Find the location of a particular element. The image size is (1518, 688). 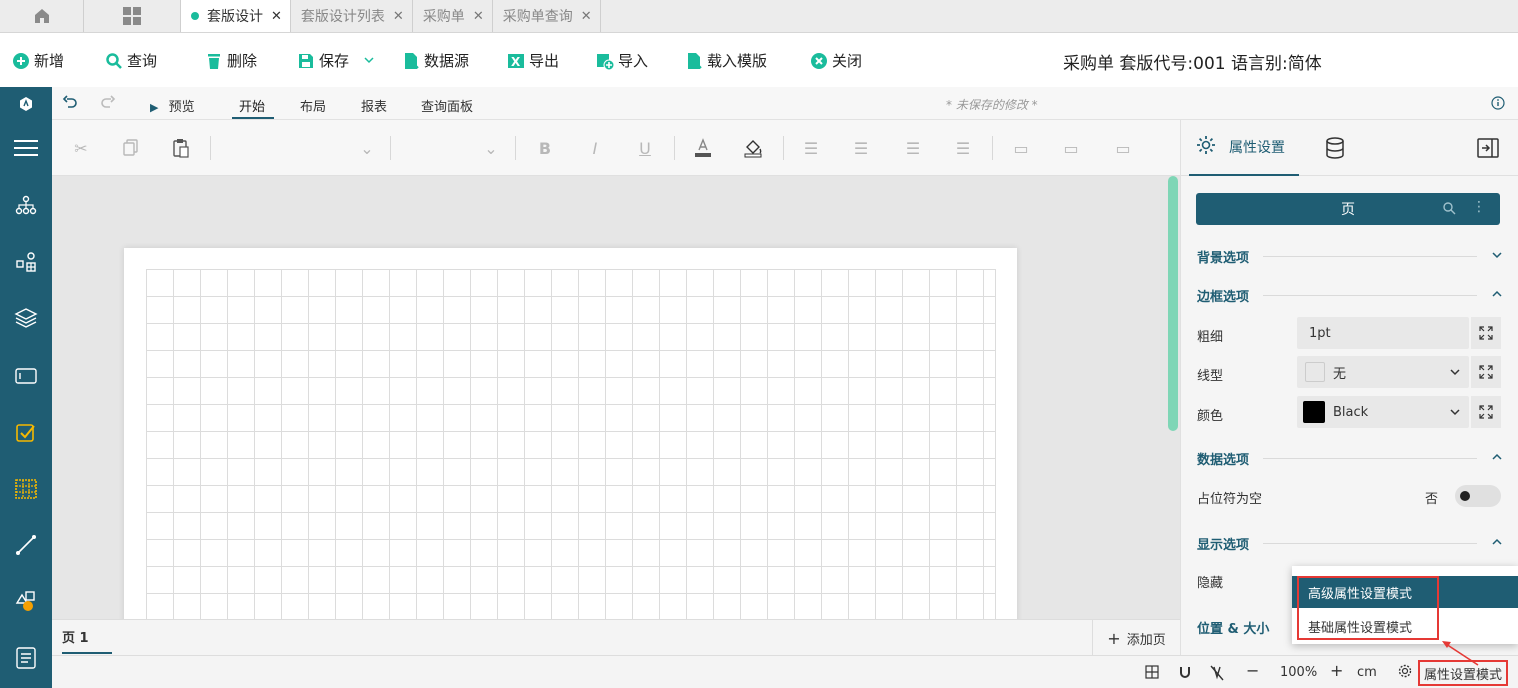

placeholder-label: 占位符为空 is located at coordinates (1230, 499).